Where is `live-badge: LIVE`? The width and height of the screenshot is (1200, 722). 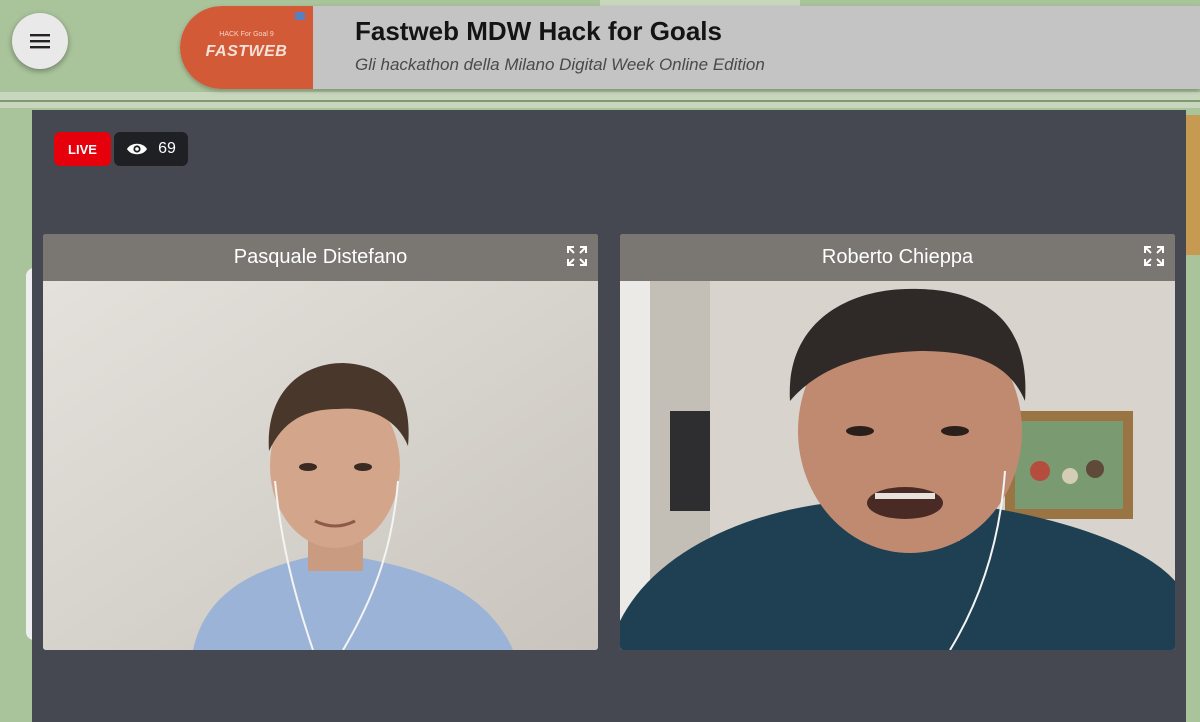 live-badge: LIVE is located at coordinates (82, 149).